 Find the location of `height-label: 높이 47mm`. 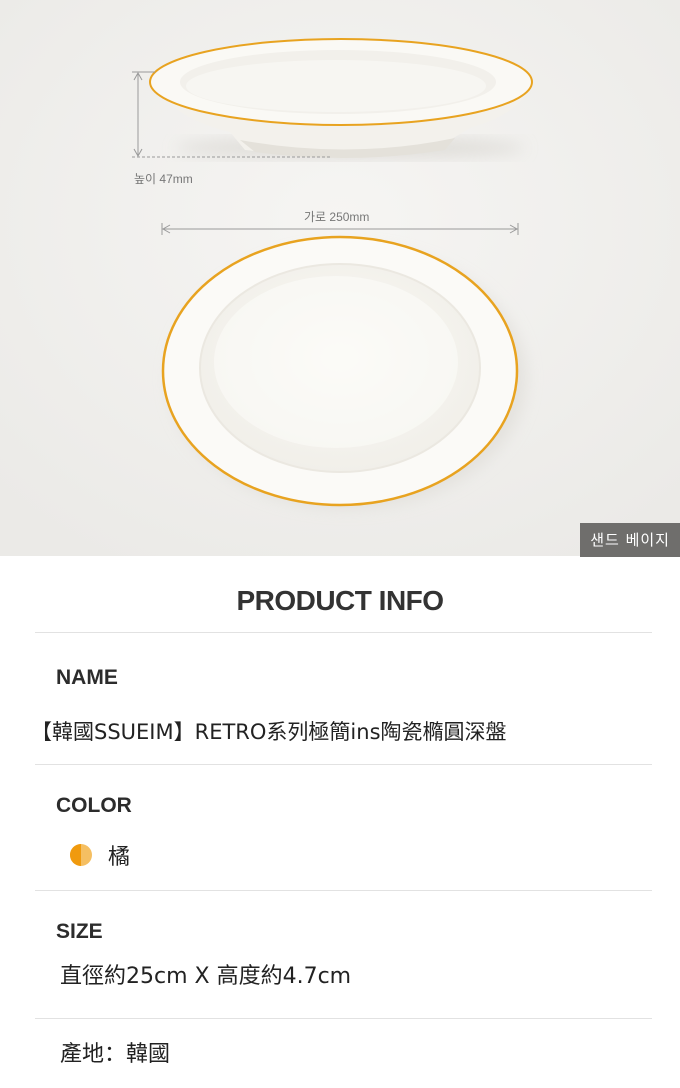

height-label: 높이 47mm is located at coordinates (163, 179).